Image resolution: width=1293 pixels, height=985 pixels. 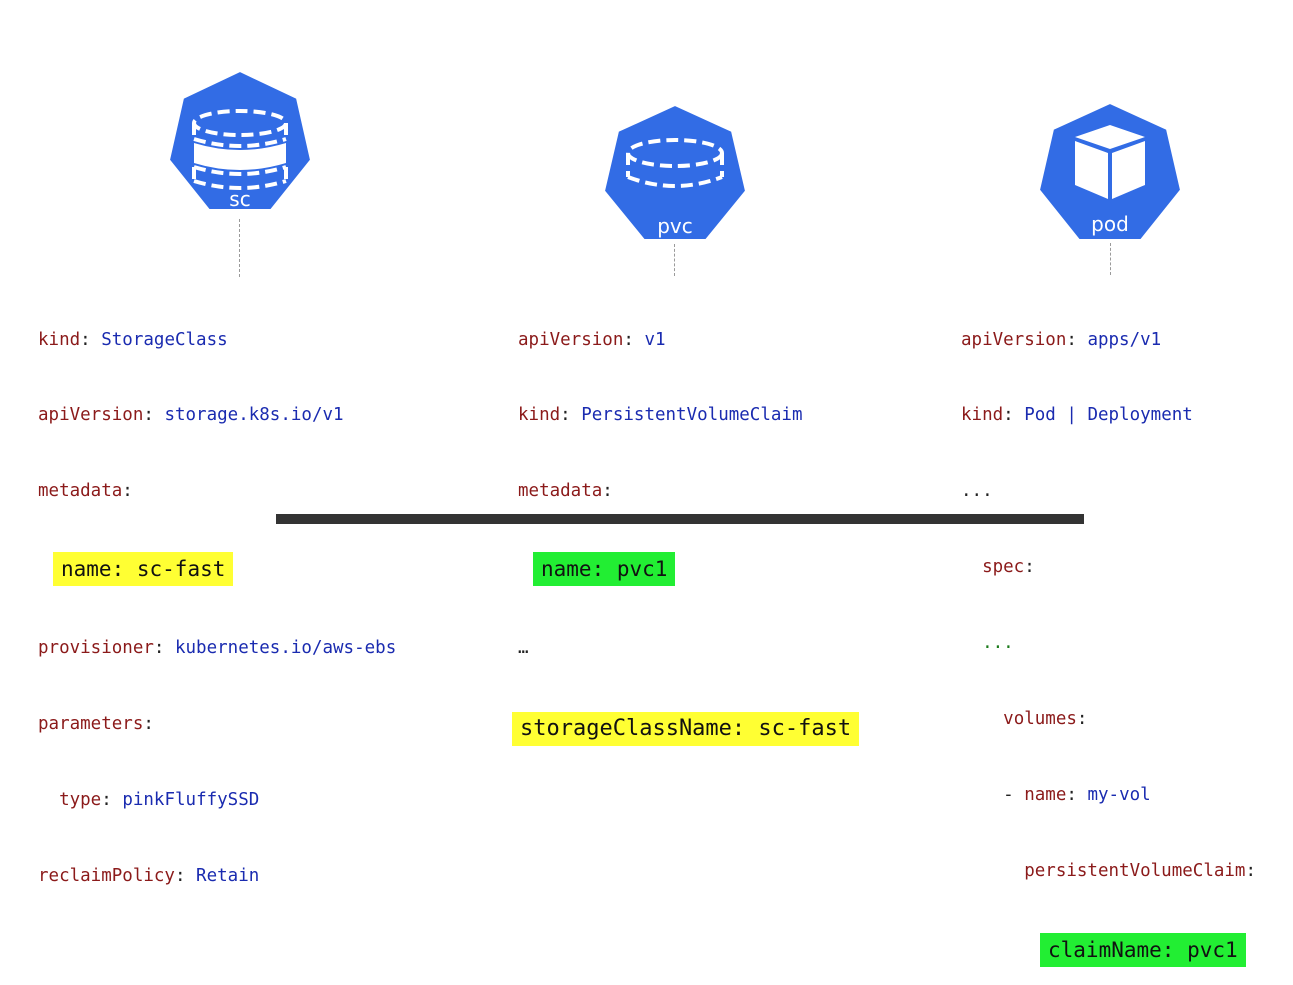 I want to click on pod-label: pod, so click(x=1110, y=224).